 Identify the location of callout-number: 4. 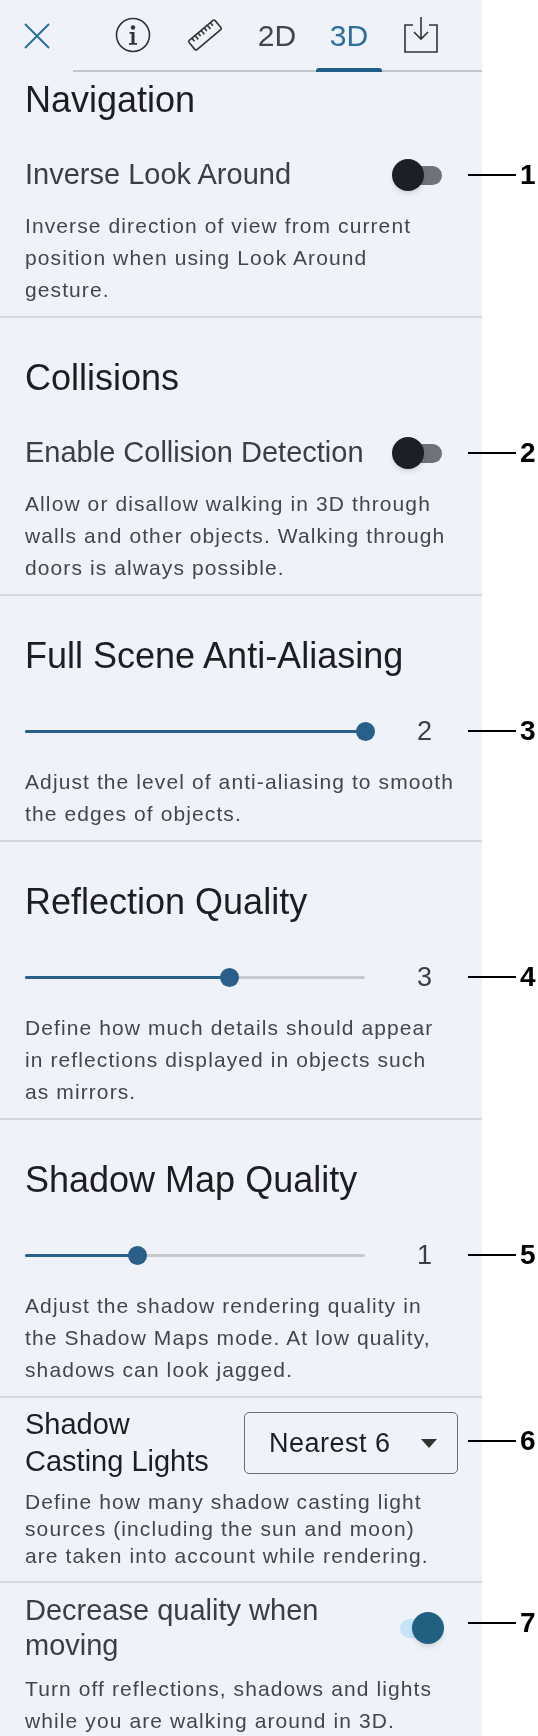
(528, 977).